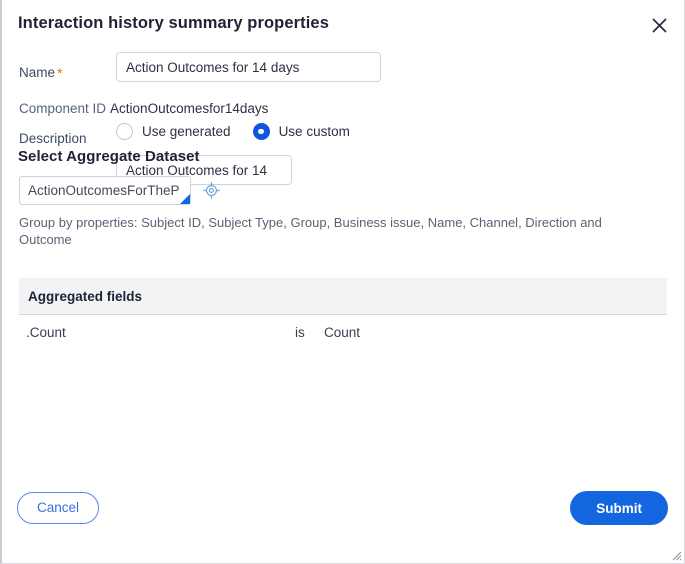 The height and width of the screenshot is (564, 685). I want to click on name-label: Name, so click(37, 72).